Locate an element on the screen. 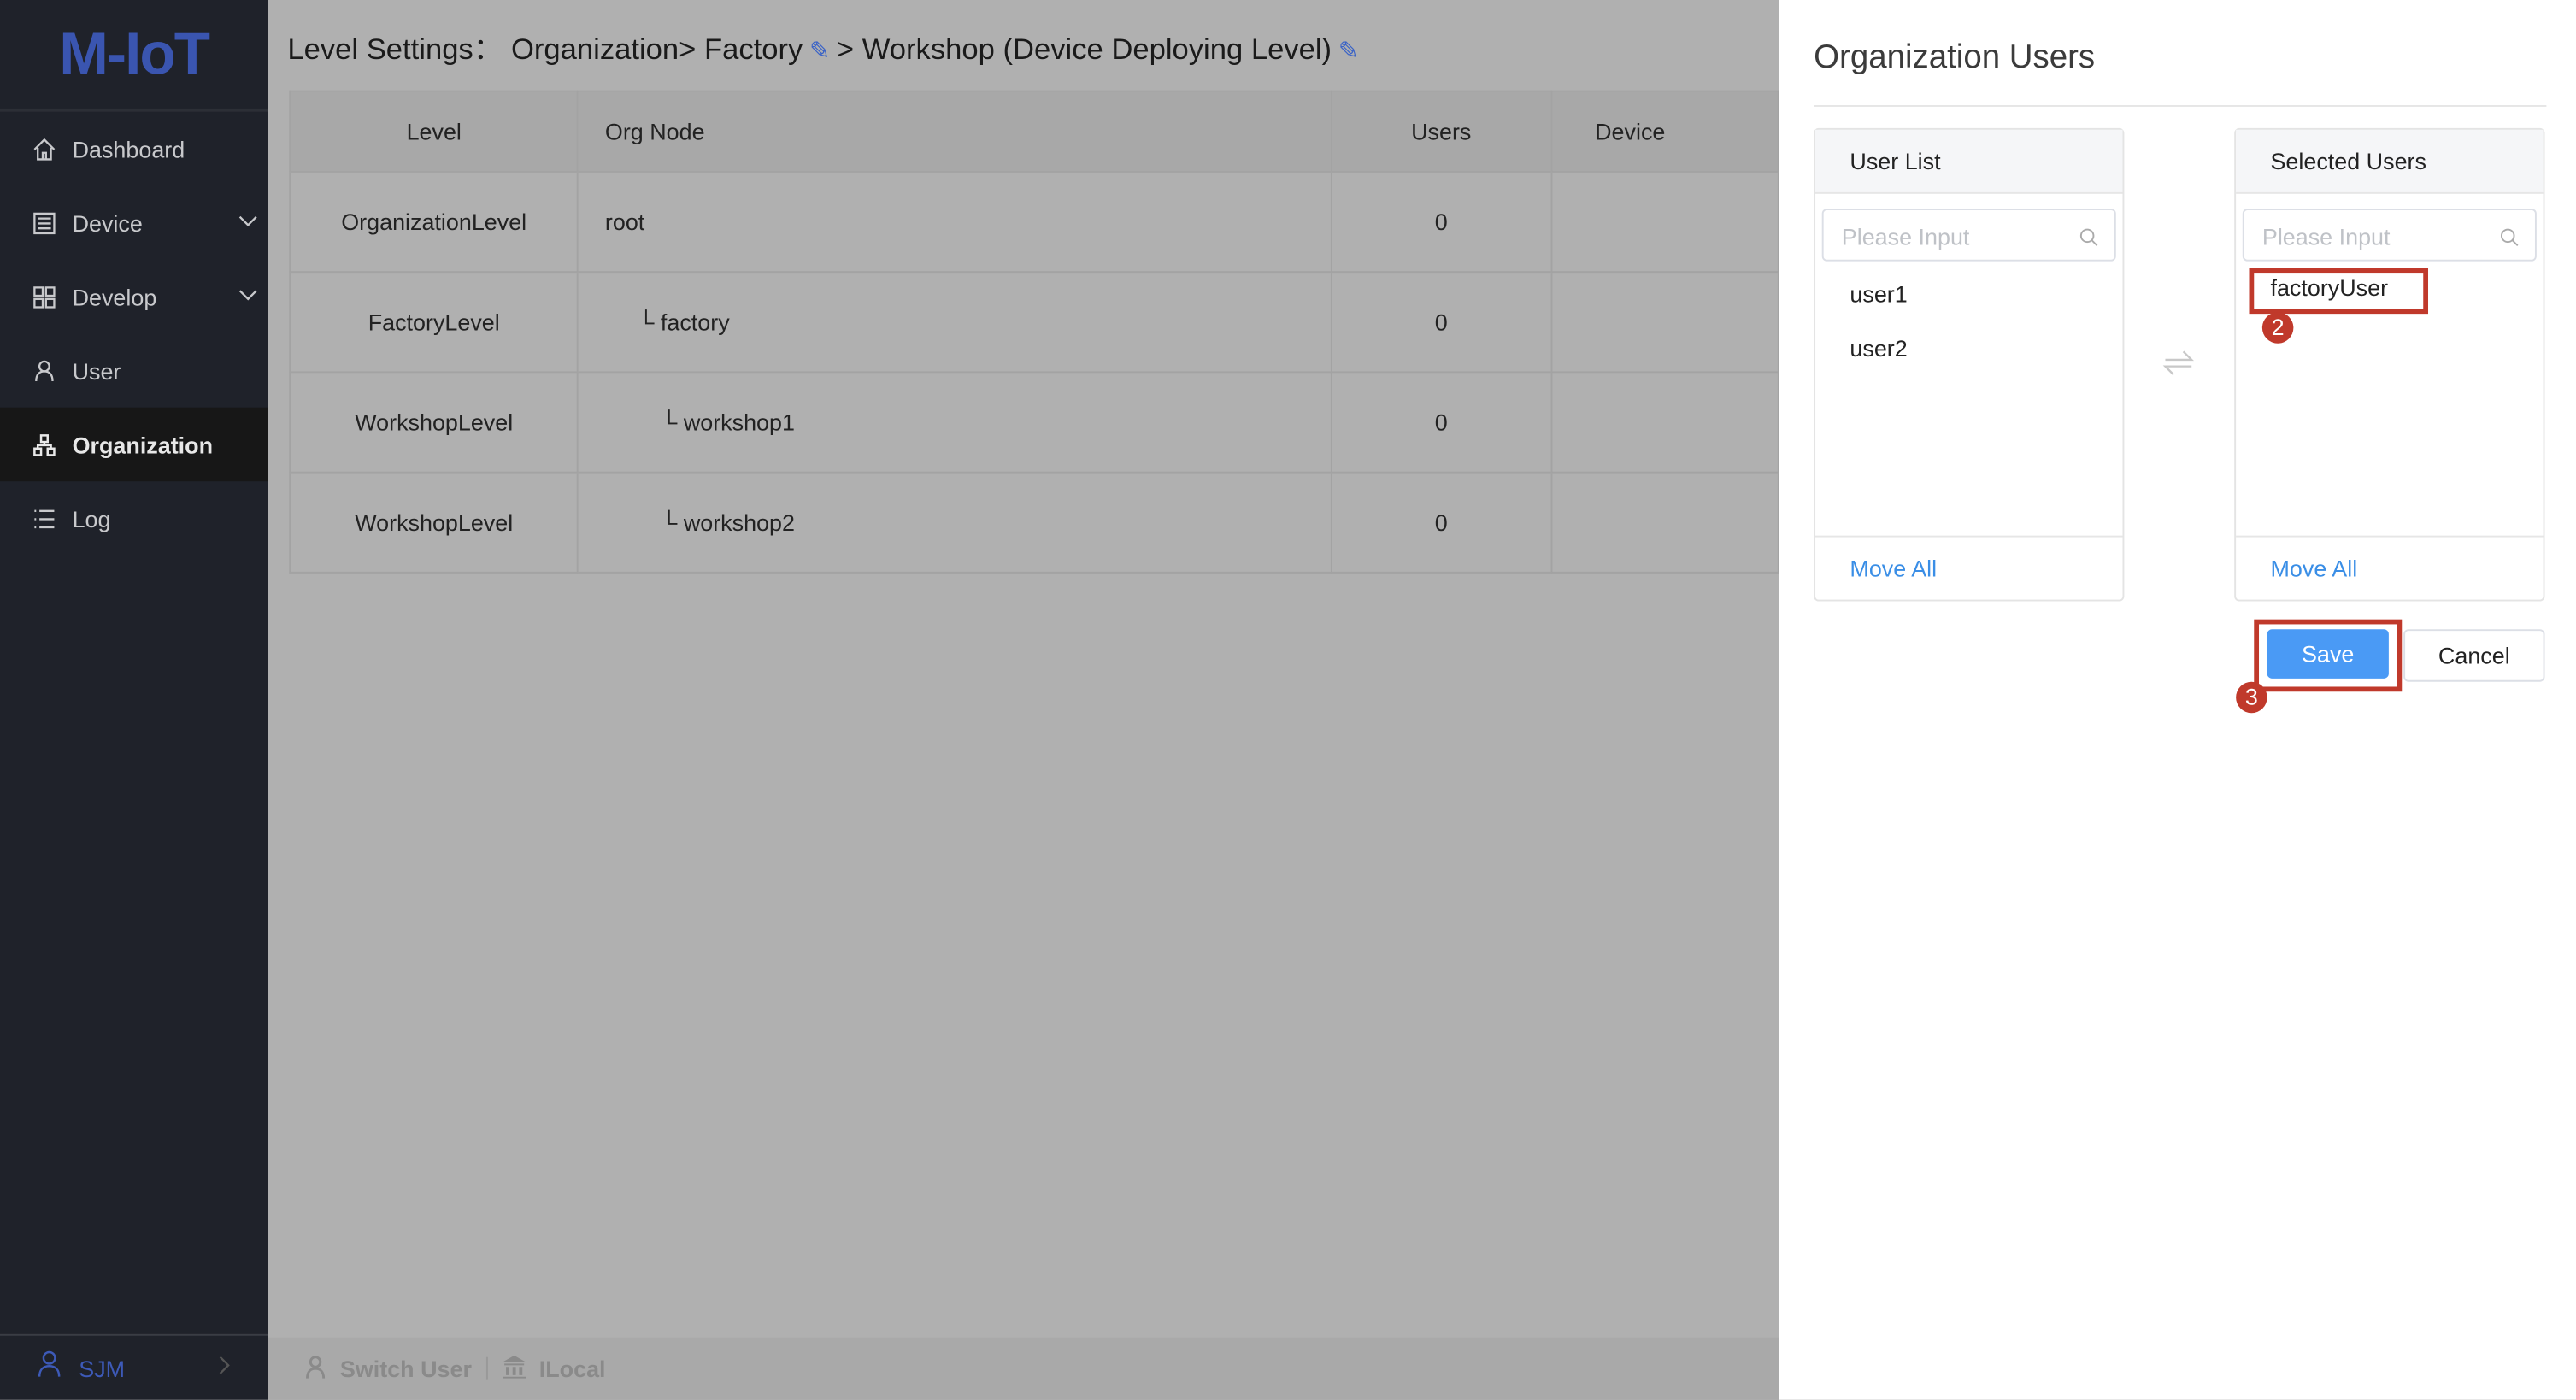  sidebar-item-dashboard: Dashboard is located at coordinates (134, 148).